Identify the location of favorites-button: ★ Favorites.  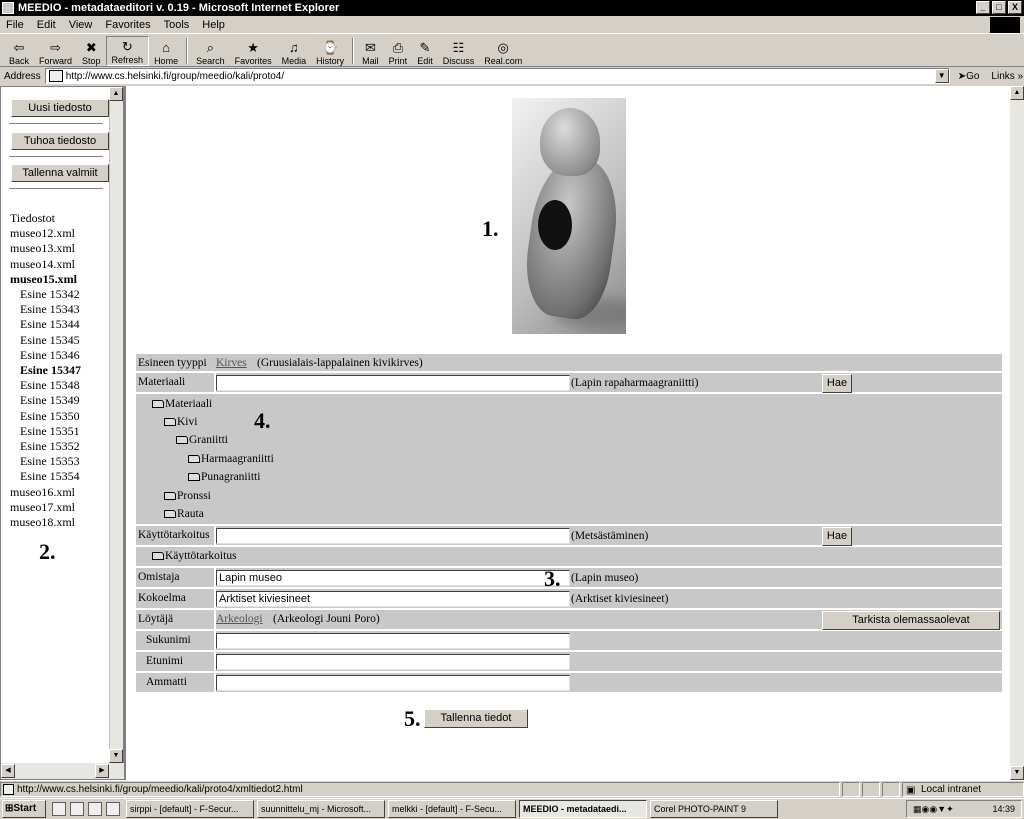
(253, 51).